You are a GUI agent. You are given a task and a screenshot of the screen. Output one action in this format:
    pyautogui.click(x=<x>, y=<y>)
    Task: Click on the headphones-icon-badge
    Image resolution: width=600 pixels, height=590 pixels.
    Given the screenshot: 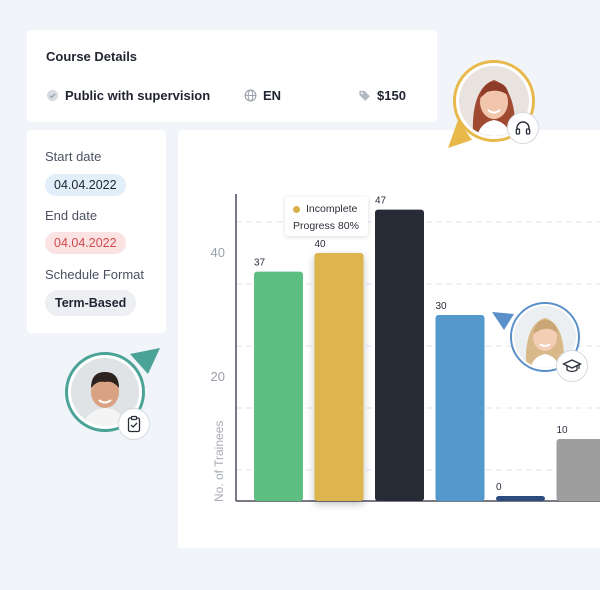 What is the action you would take?
    pyautogui.click(x=523, y=128)
    